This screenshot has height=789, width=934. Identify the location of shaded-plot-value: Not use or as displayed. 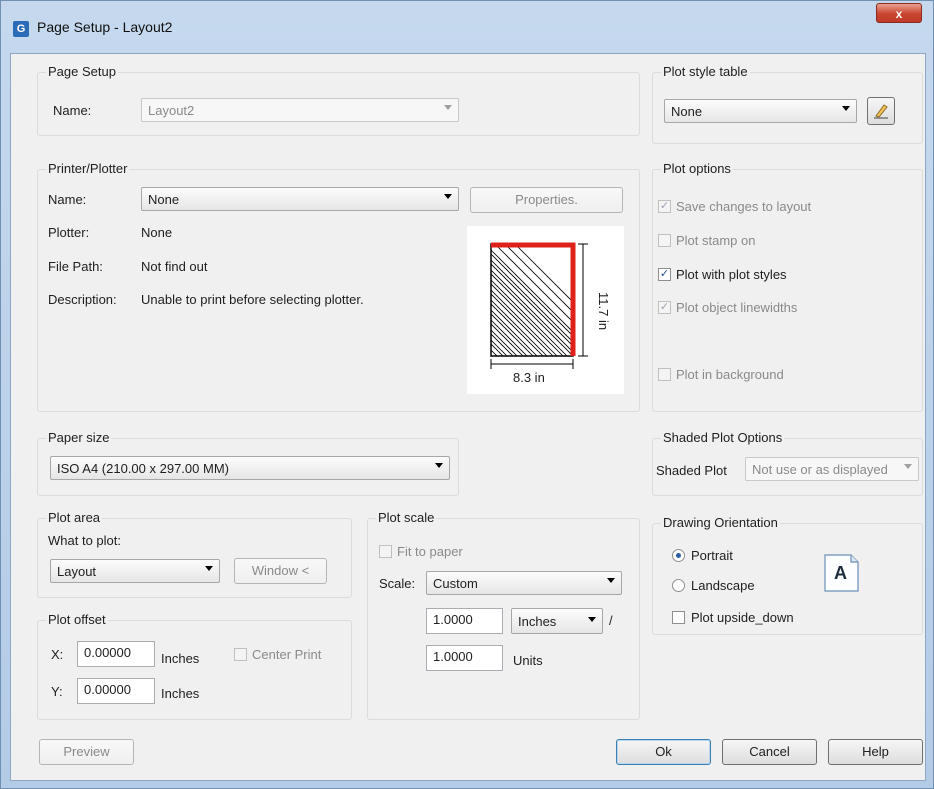
(820, 469).